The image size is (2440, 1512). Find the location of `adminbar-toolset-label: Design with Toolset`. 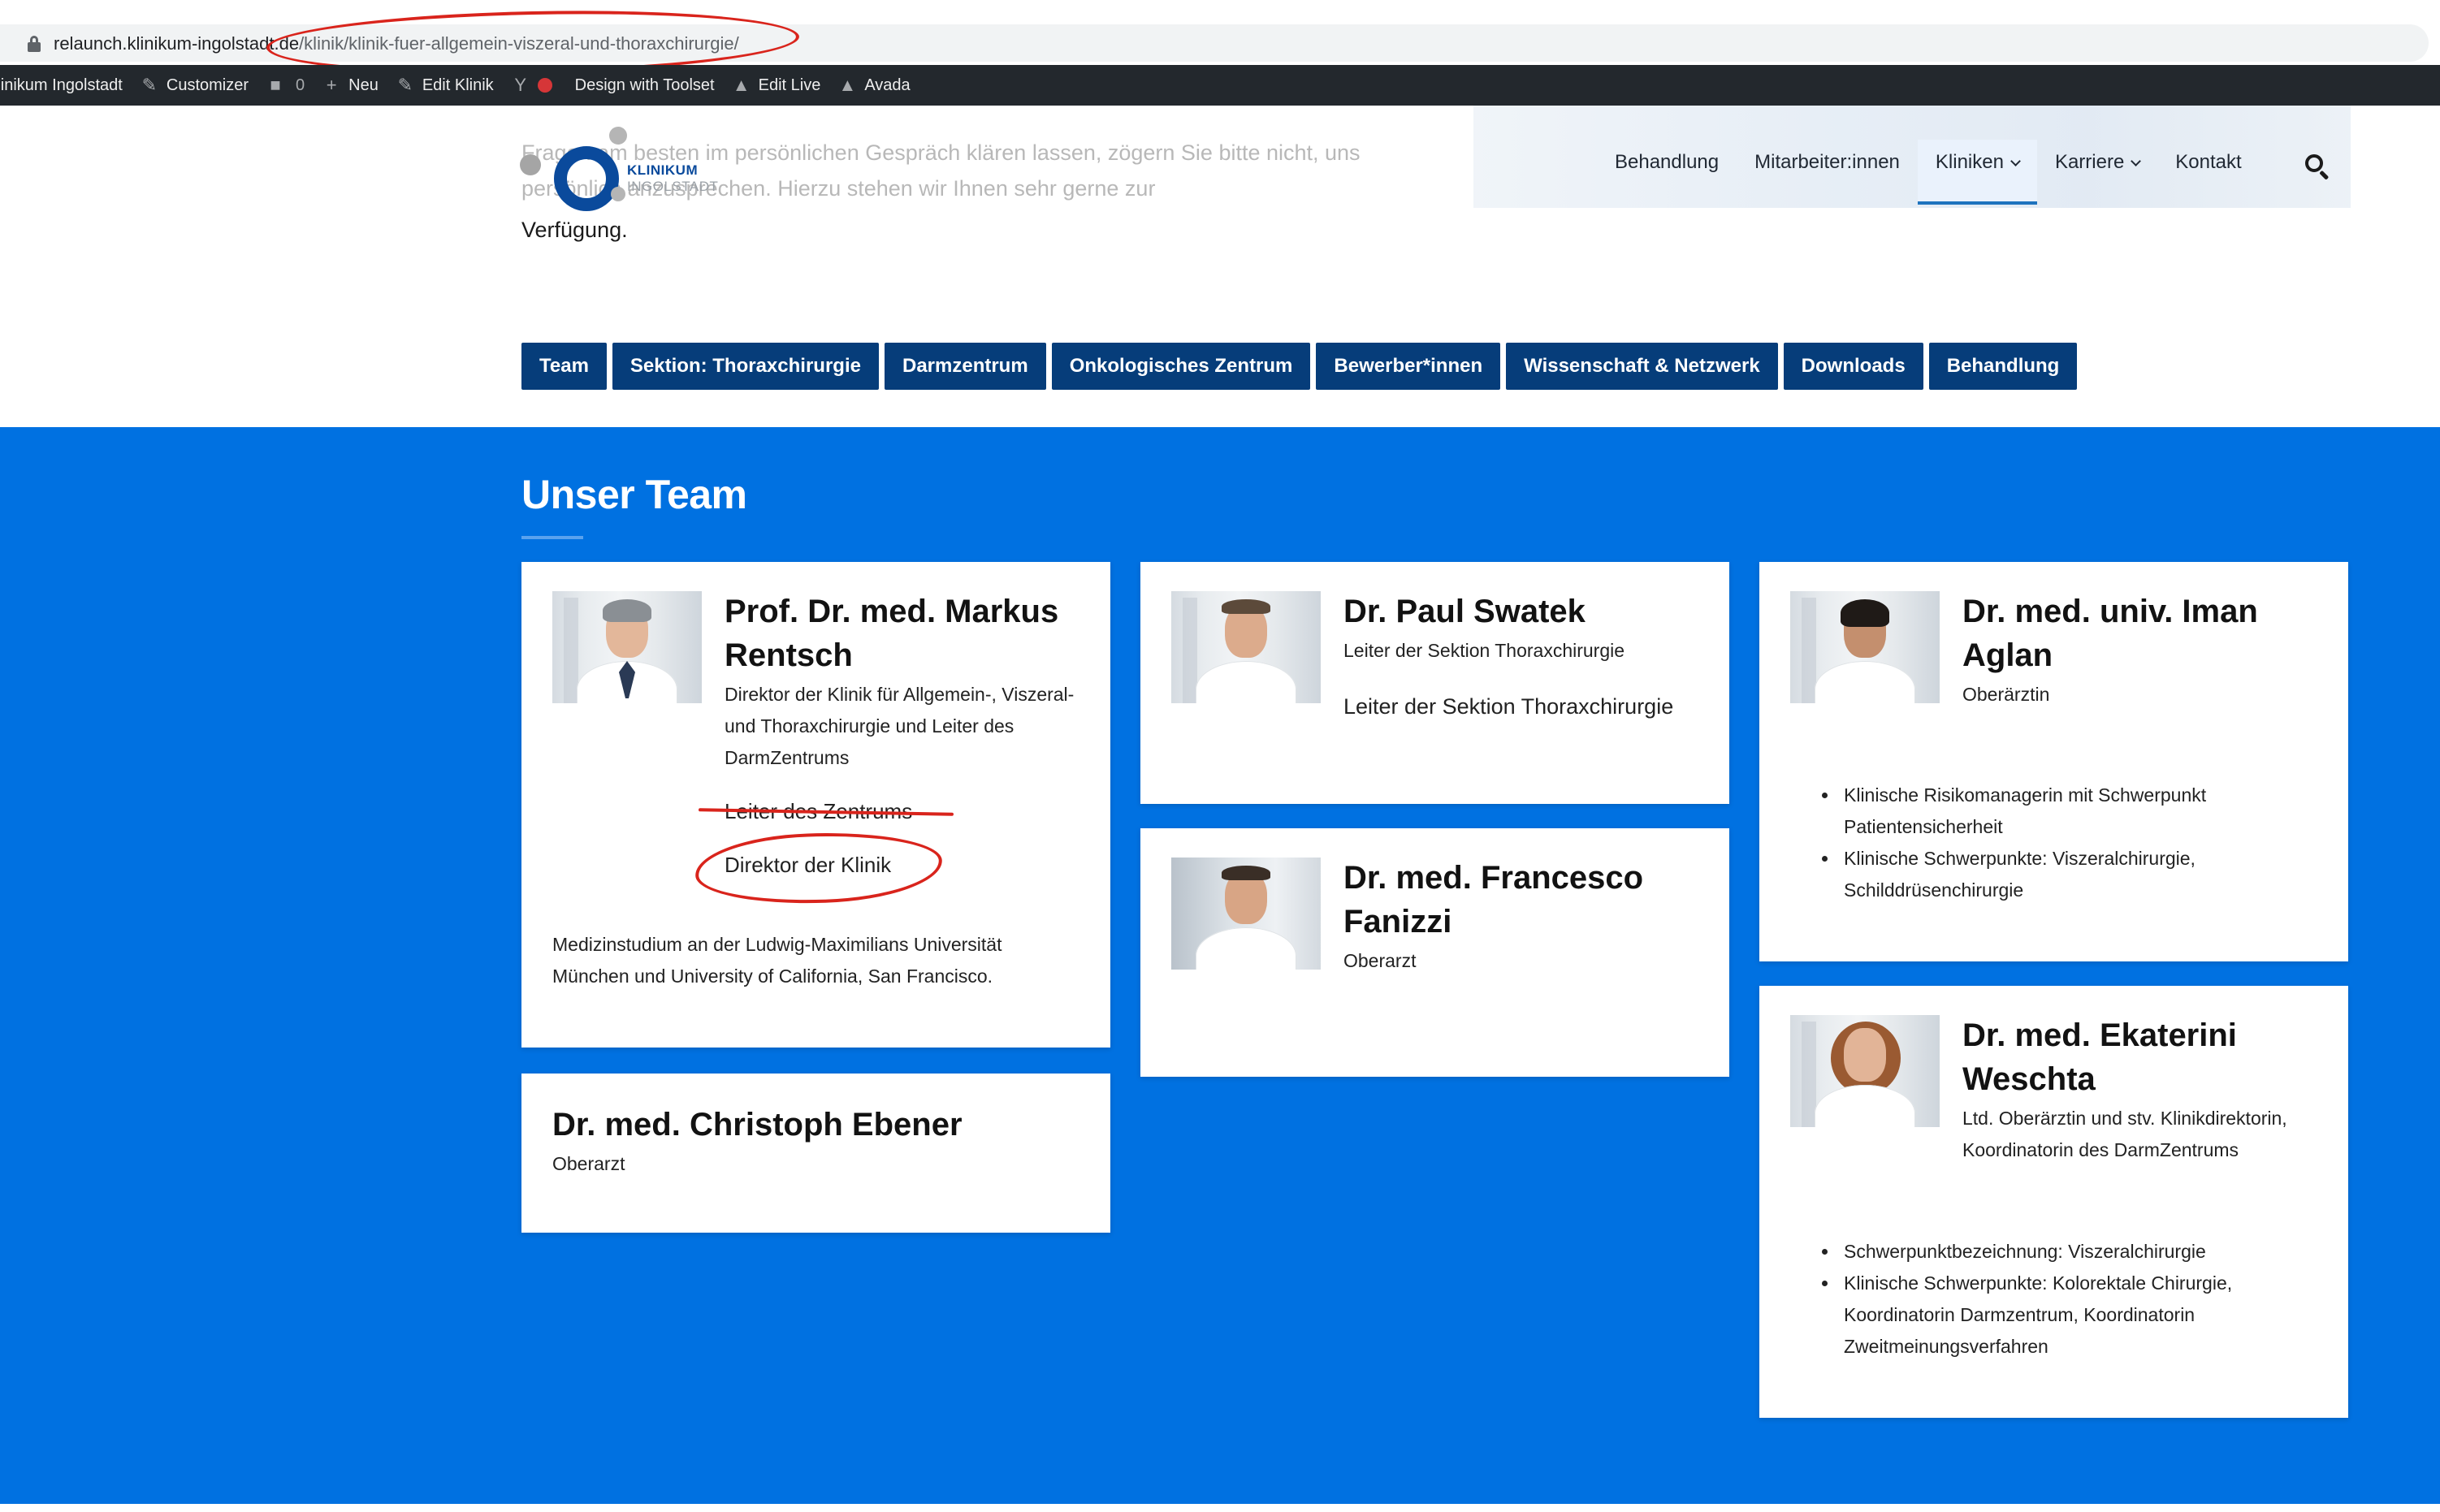

adminbar-toolset-label: Design with Toolset is located at coordinates (644, 85).